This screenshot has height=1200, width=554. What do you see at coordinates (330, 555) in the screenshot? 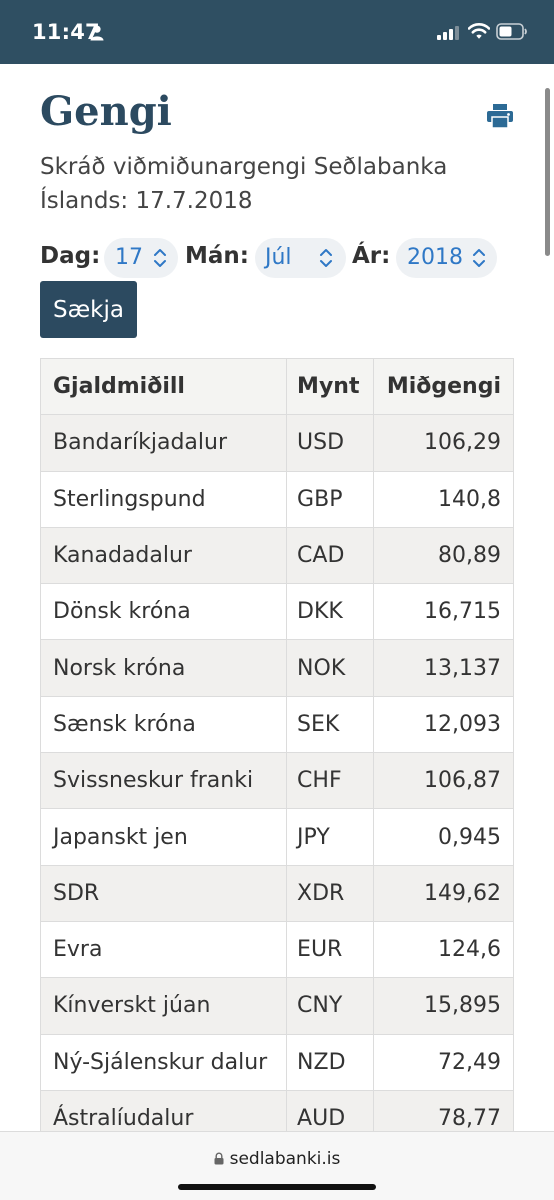
I see `currency-code: CAD` at bounding box center [330, 555].